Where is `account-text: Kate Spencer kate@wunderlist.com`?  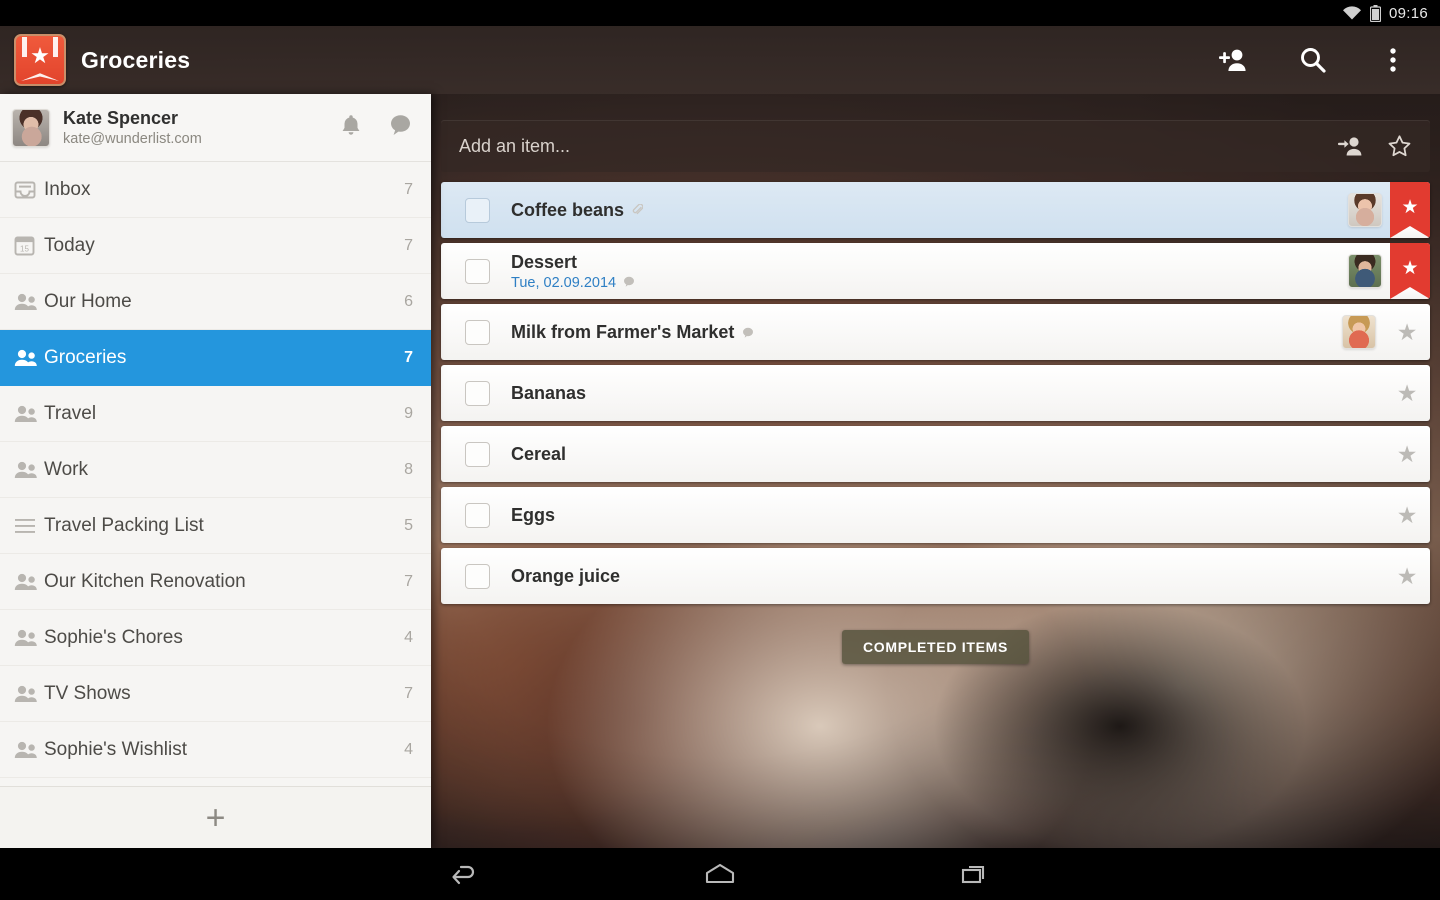 account-text: Kate Spencer kate@wunderlist.com is located at coordinates (132, 128).